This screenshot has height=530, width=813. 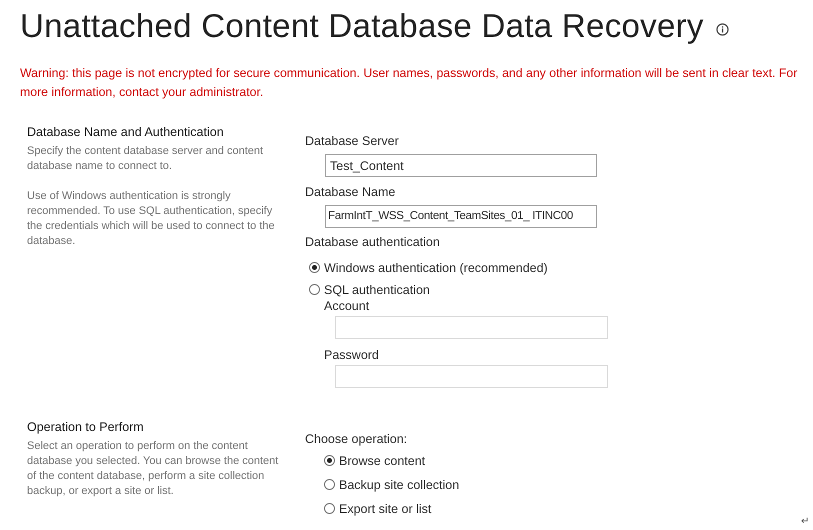 I want to click on section-description: Specify the content database server and content database name to connect to., so click(x=145, y=159).